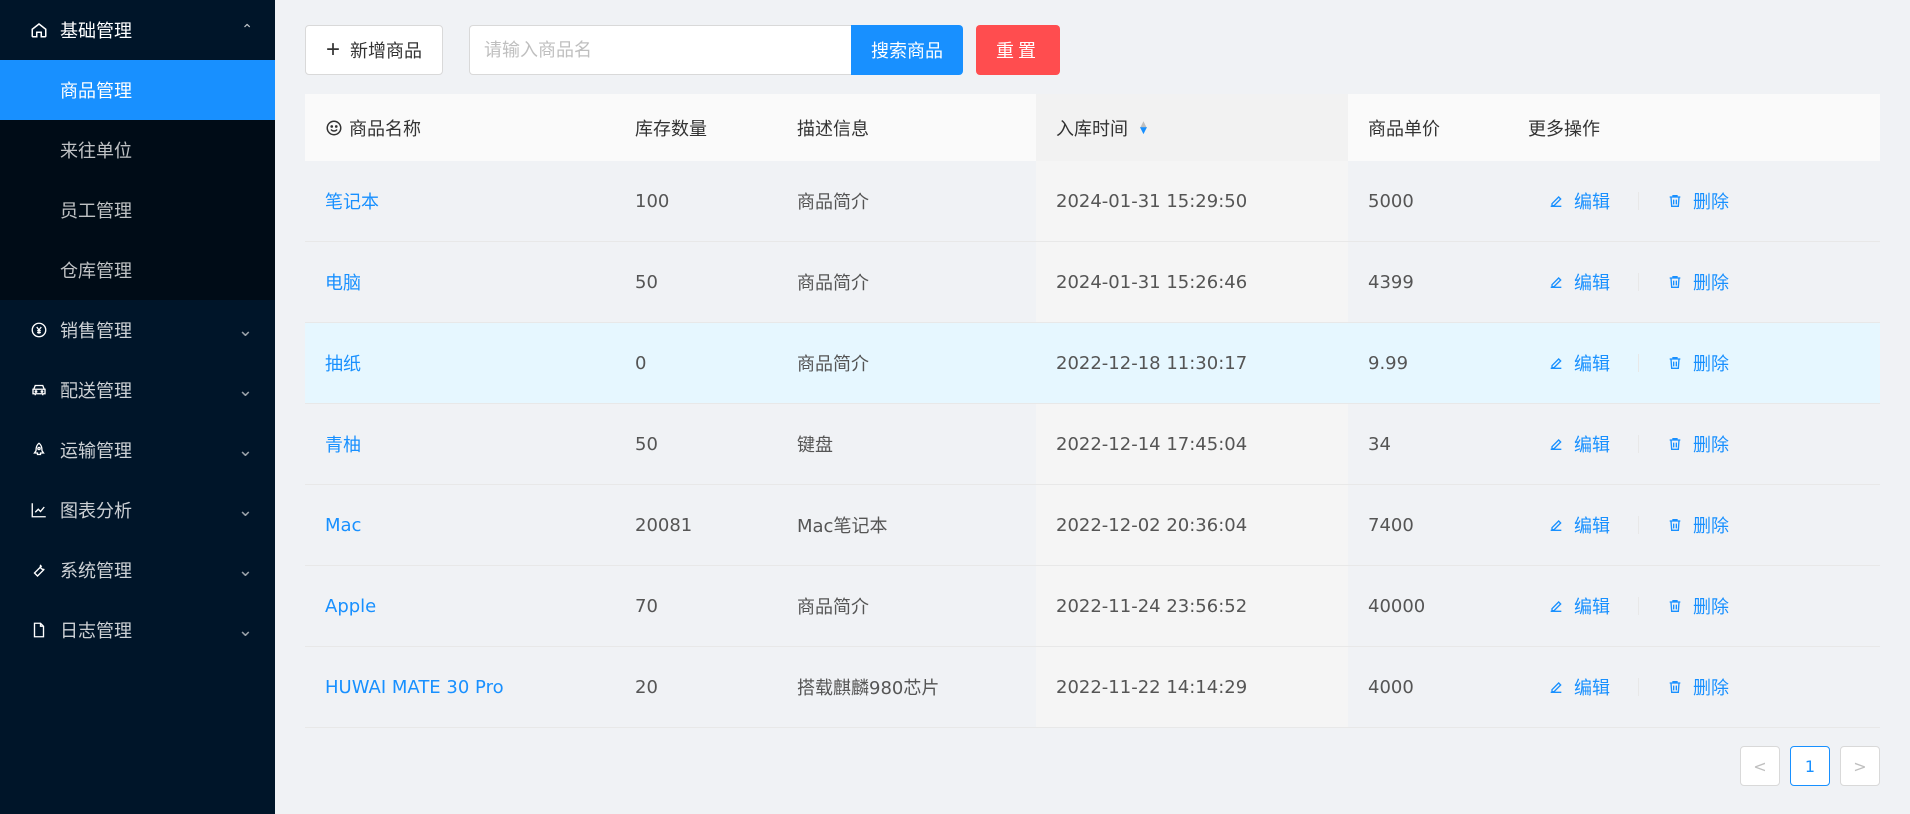 The height and width of the screenshot is (814, 1910). I want to click on th-ops: 更多操作, so click(1694, 127).